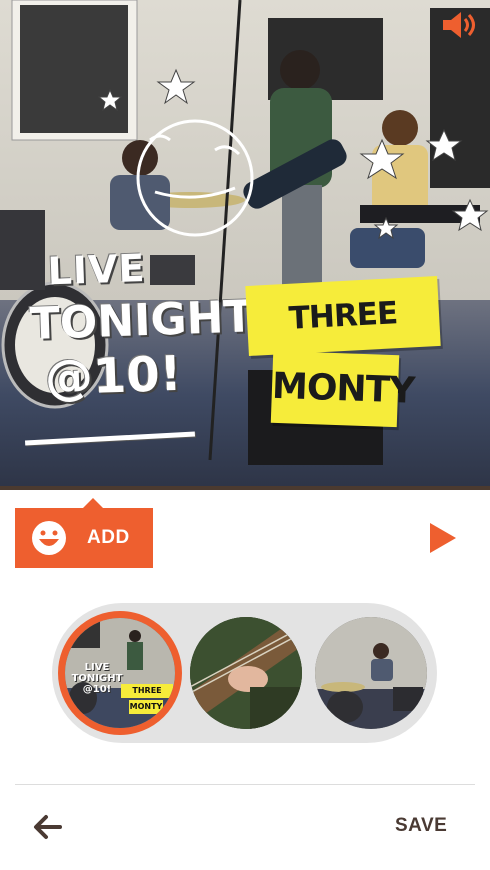  I want to click on clip-thumbnail-1: LIVE TONIGHT @10! THREE SHELL MONTY, so click(120, 673).